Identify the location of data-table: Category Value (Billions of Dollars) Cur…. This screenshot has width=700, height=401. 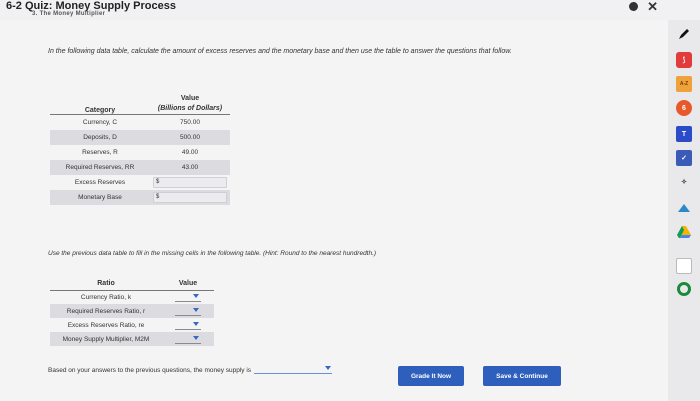
(140, 149).